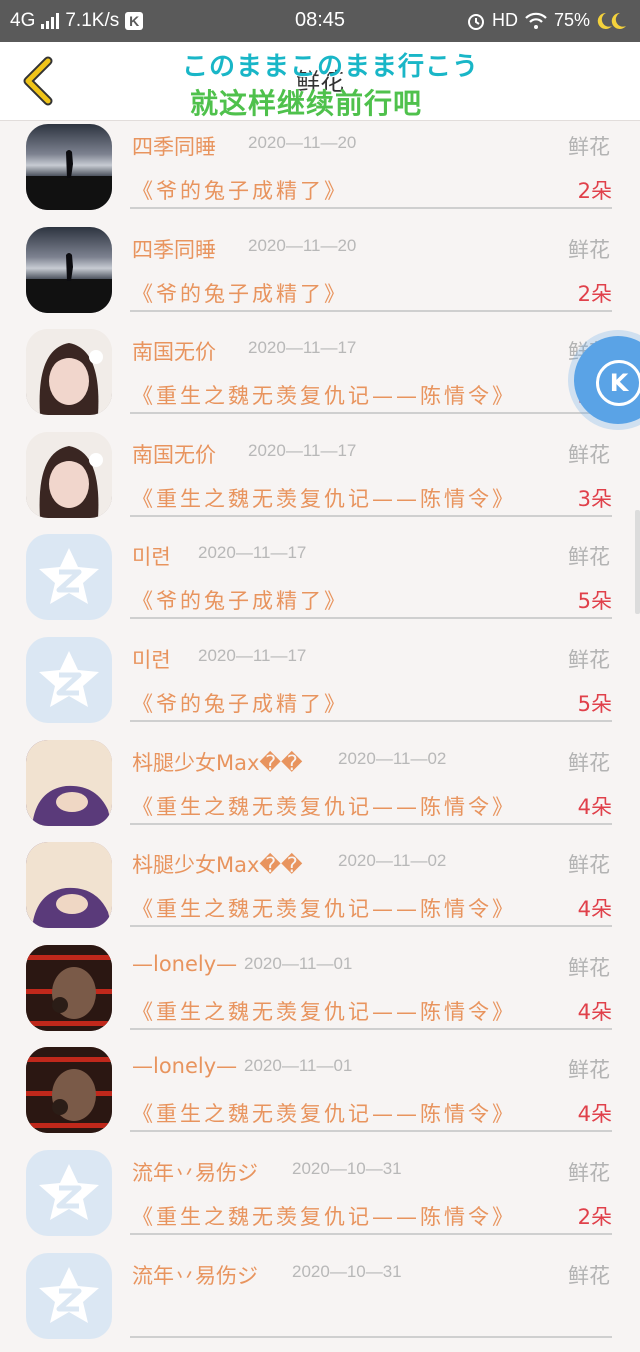 This screenshot has height=1352, width=640. What do you see at coordinates (320, 275) in the screenshot?
I see `list-item: 四季同睡 2020—11—20 鲜花《爷的兔子成精了》 2朵` at bounding box center [320, 275].